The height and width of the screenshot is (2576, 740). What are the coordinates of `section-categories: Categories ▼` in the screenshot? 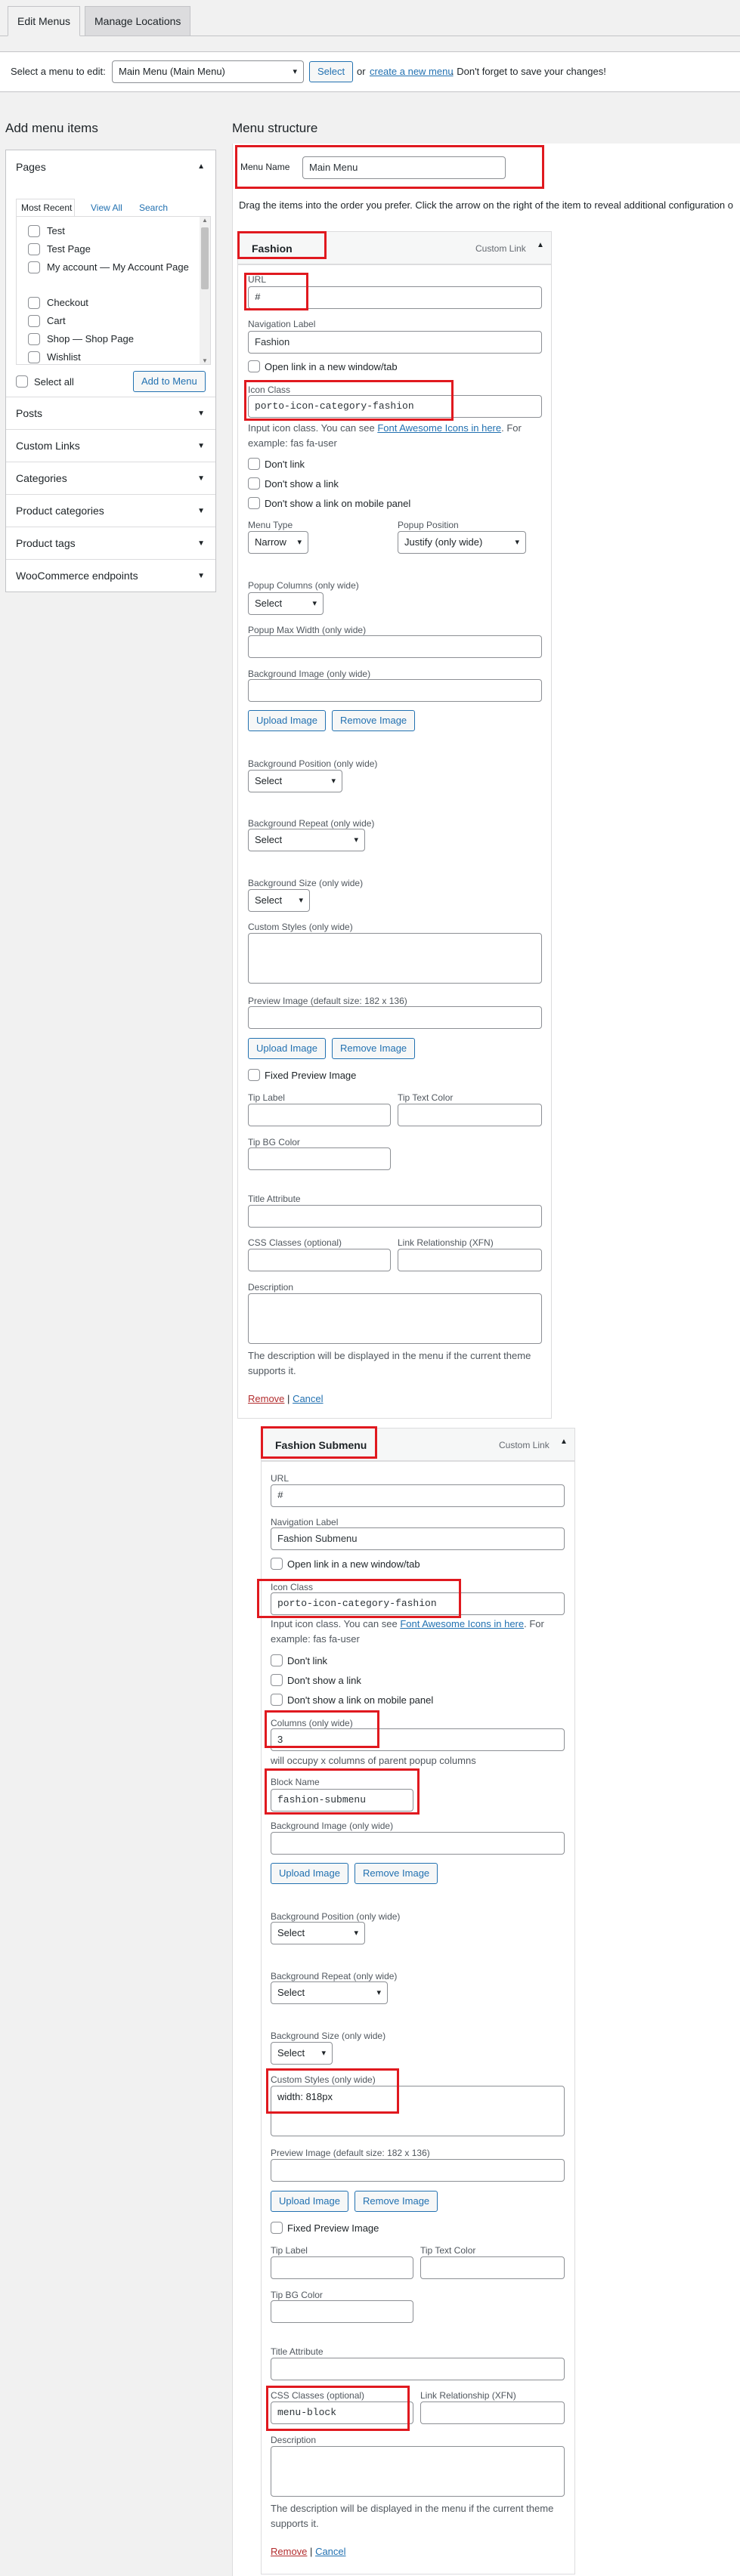 It's located at (110, 478).